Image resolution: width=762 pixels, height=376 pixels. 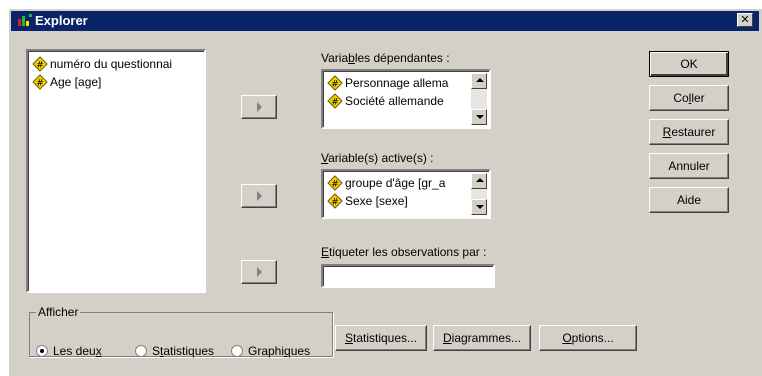 I want to click on factor-variable-list: # groupe d'âge [gr_a # Sexe [sexe], so click(x=406, y=194).